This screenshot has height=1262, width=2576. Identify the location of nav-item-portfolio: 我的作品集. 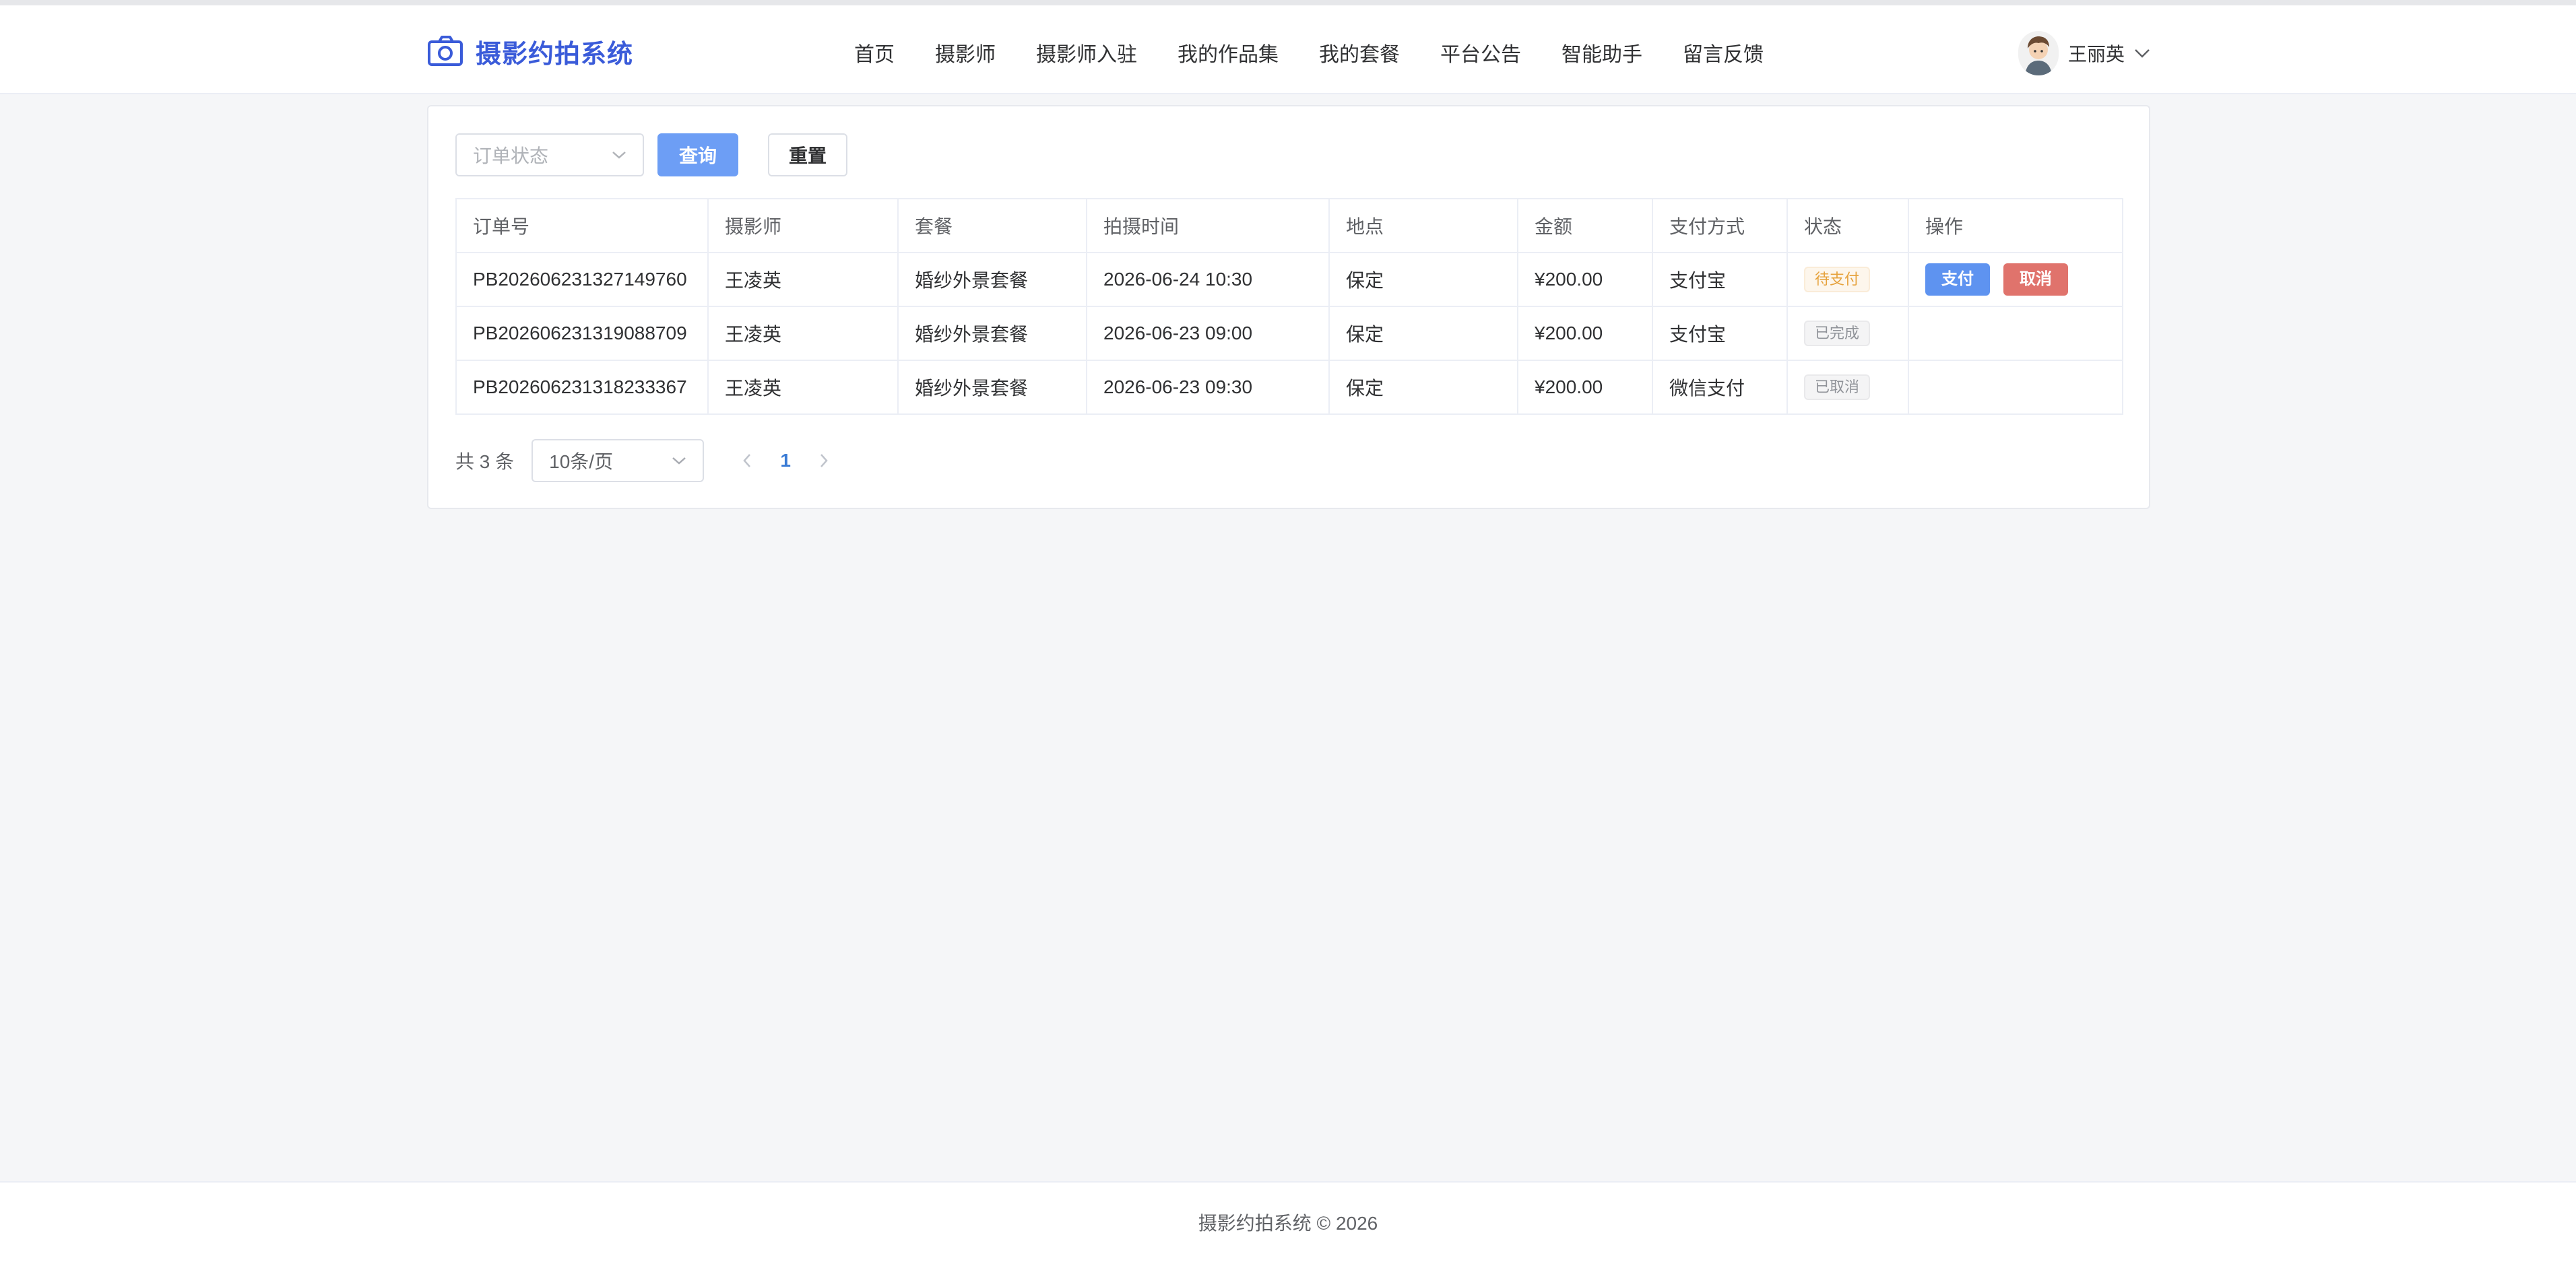
(1228, 53).